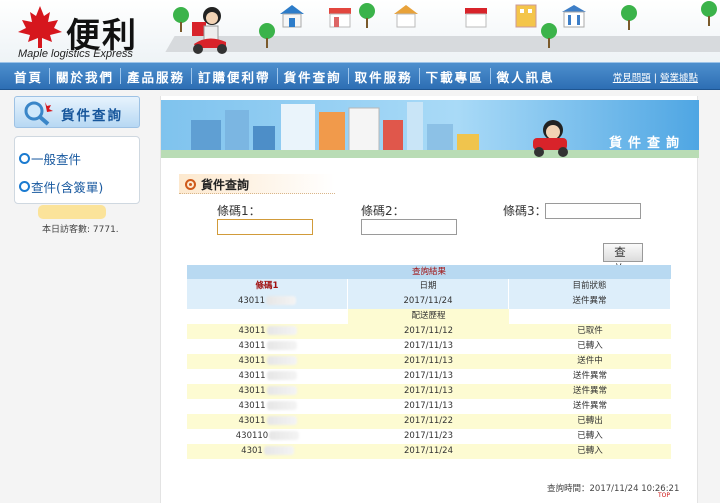 This screenshot has width=720, height=503. I want to click on result-header-row: 條碼1 日期 目前狀態, so click(429, 286).